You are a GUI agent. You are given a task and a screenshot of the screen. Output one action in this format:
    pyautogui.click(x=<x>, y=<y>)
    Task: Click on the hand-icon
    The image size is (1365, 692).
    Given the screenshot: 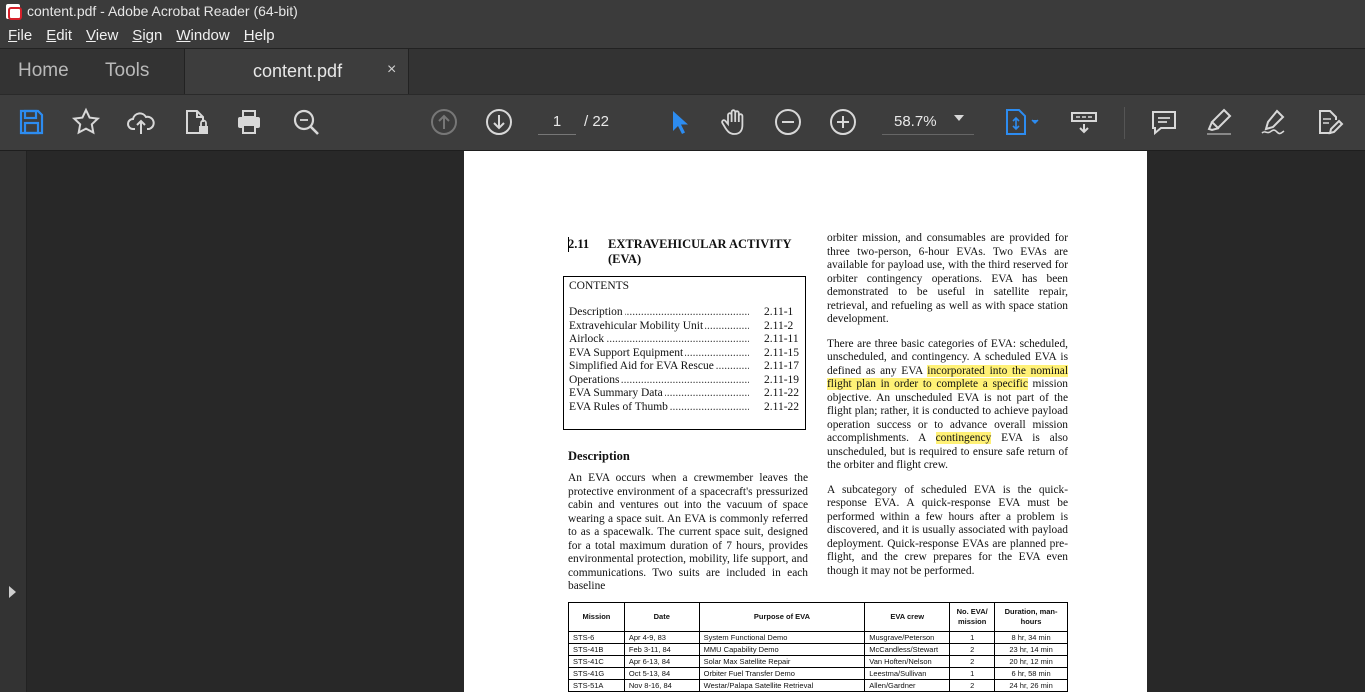 What is the action you would take?
    pyautogui.click(x=732, y=122)
    